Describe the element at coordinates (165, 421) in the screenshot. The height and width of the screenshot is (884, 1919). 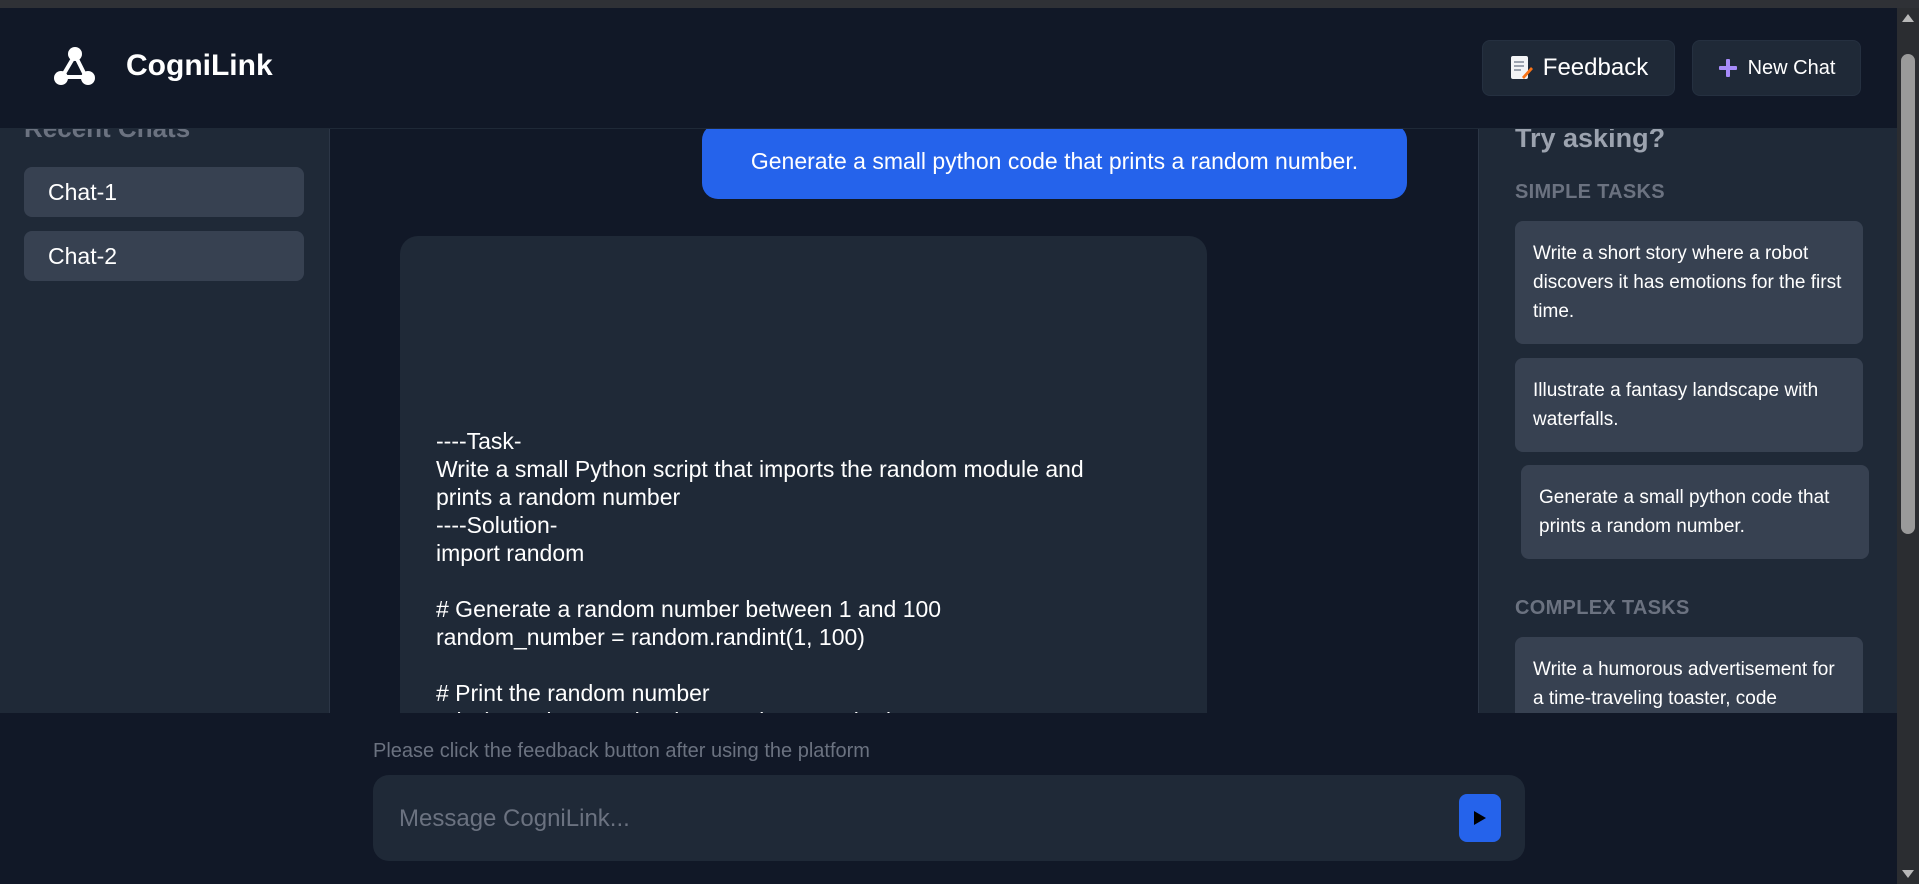
I see `recent-chats-sidebar: Recent Chats Chat-1 Chat-2` at that location.